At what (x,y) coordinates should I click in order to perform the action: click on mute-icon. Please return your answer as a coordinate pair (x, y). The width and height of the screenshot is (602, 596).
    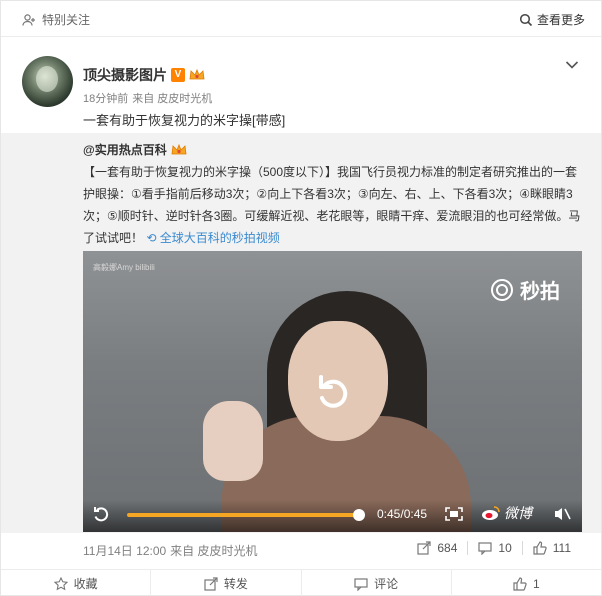
    Looking at the image, I should click on (562, 514).